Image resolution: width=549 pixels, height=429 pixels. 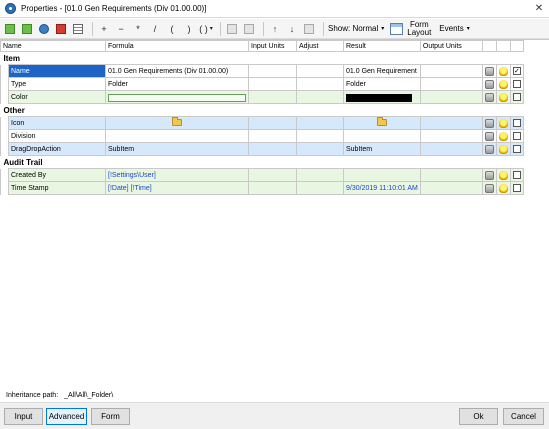 I want to click on row-name: DragDropAction, so click(x=57, y=149).